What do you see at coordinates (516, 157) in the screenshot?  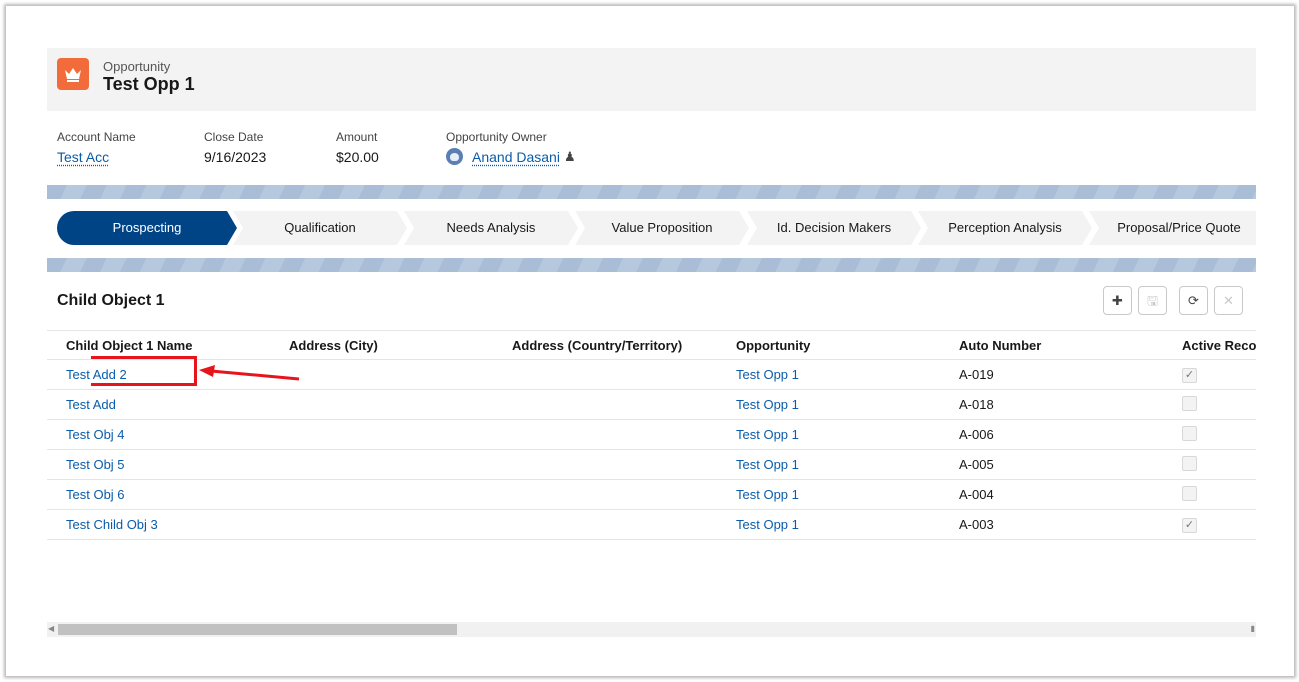 I see `owner-name-link: Anand Dasani` at bounding box center [516, 157].